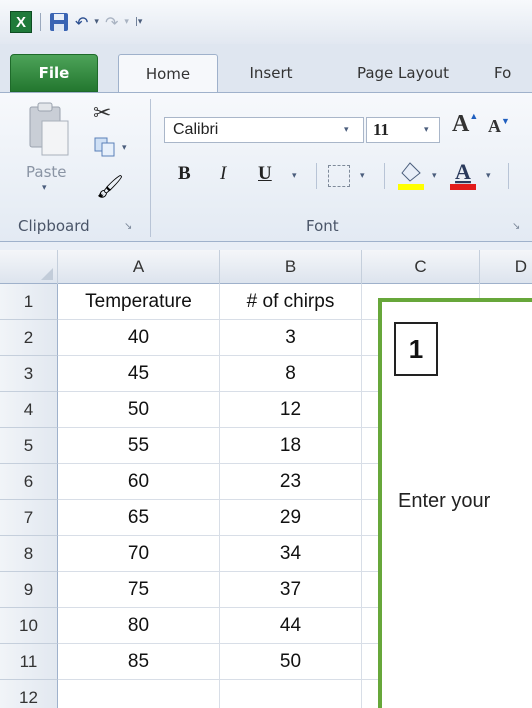 The width and height of the screenshot is (532, 708). I want to click on cell-a: 40, so click(139, 338).